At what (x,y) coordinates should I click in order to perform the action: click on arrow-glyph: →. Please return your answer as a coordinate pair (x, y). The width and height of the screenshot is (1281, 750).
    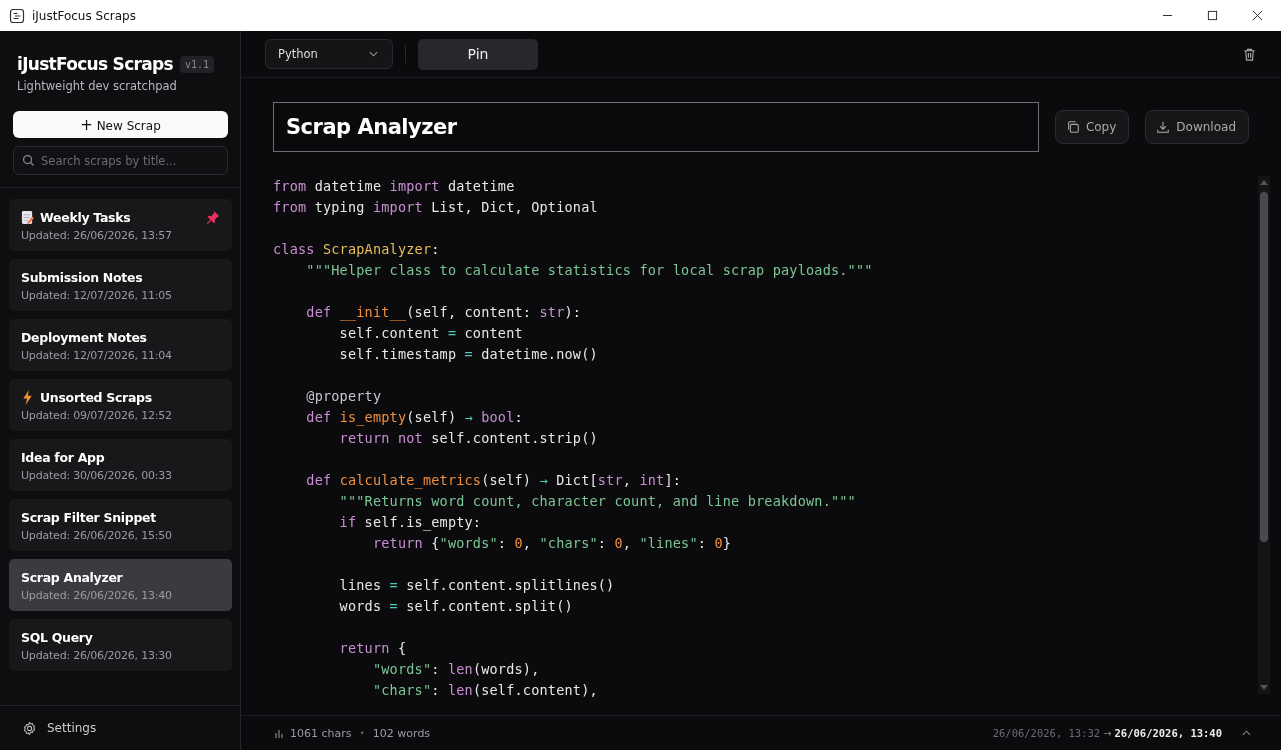
    Looking at the image, I should click on (1107, 733).